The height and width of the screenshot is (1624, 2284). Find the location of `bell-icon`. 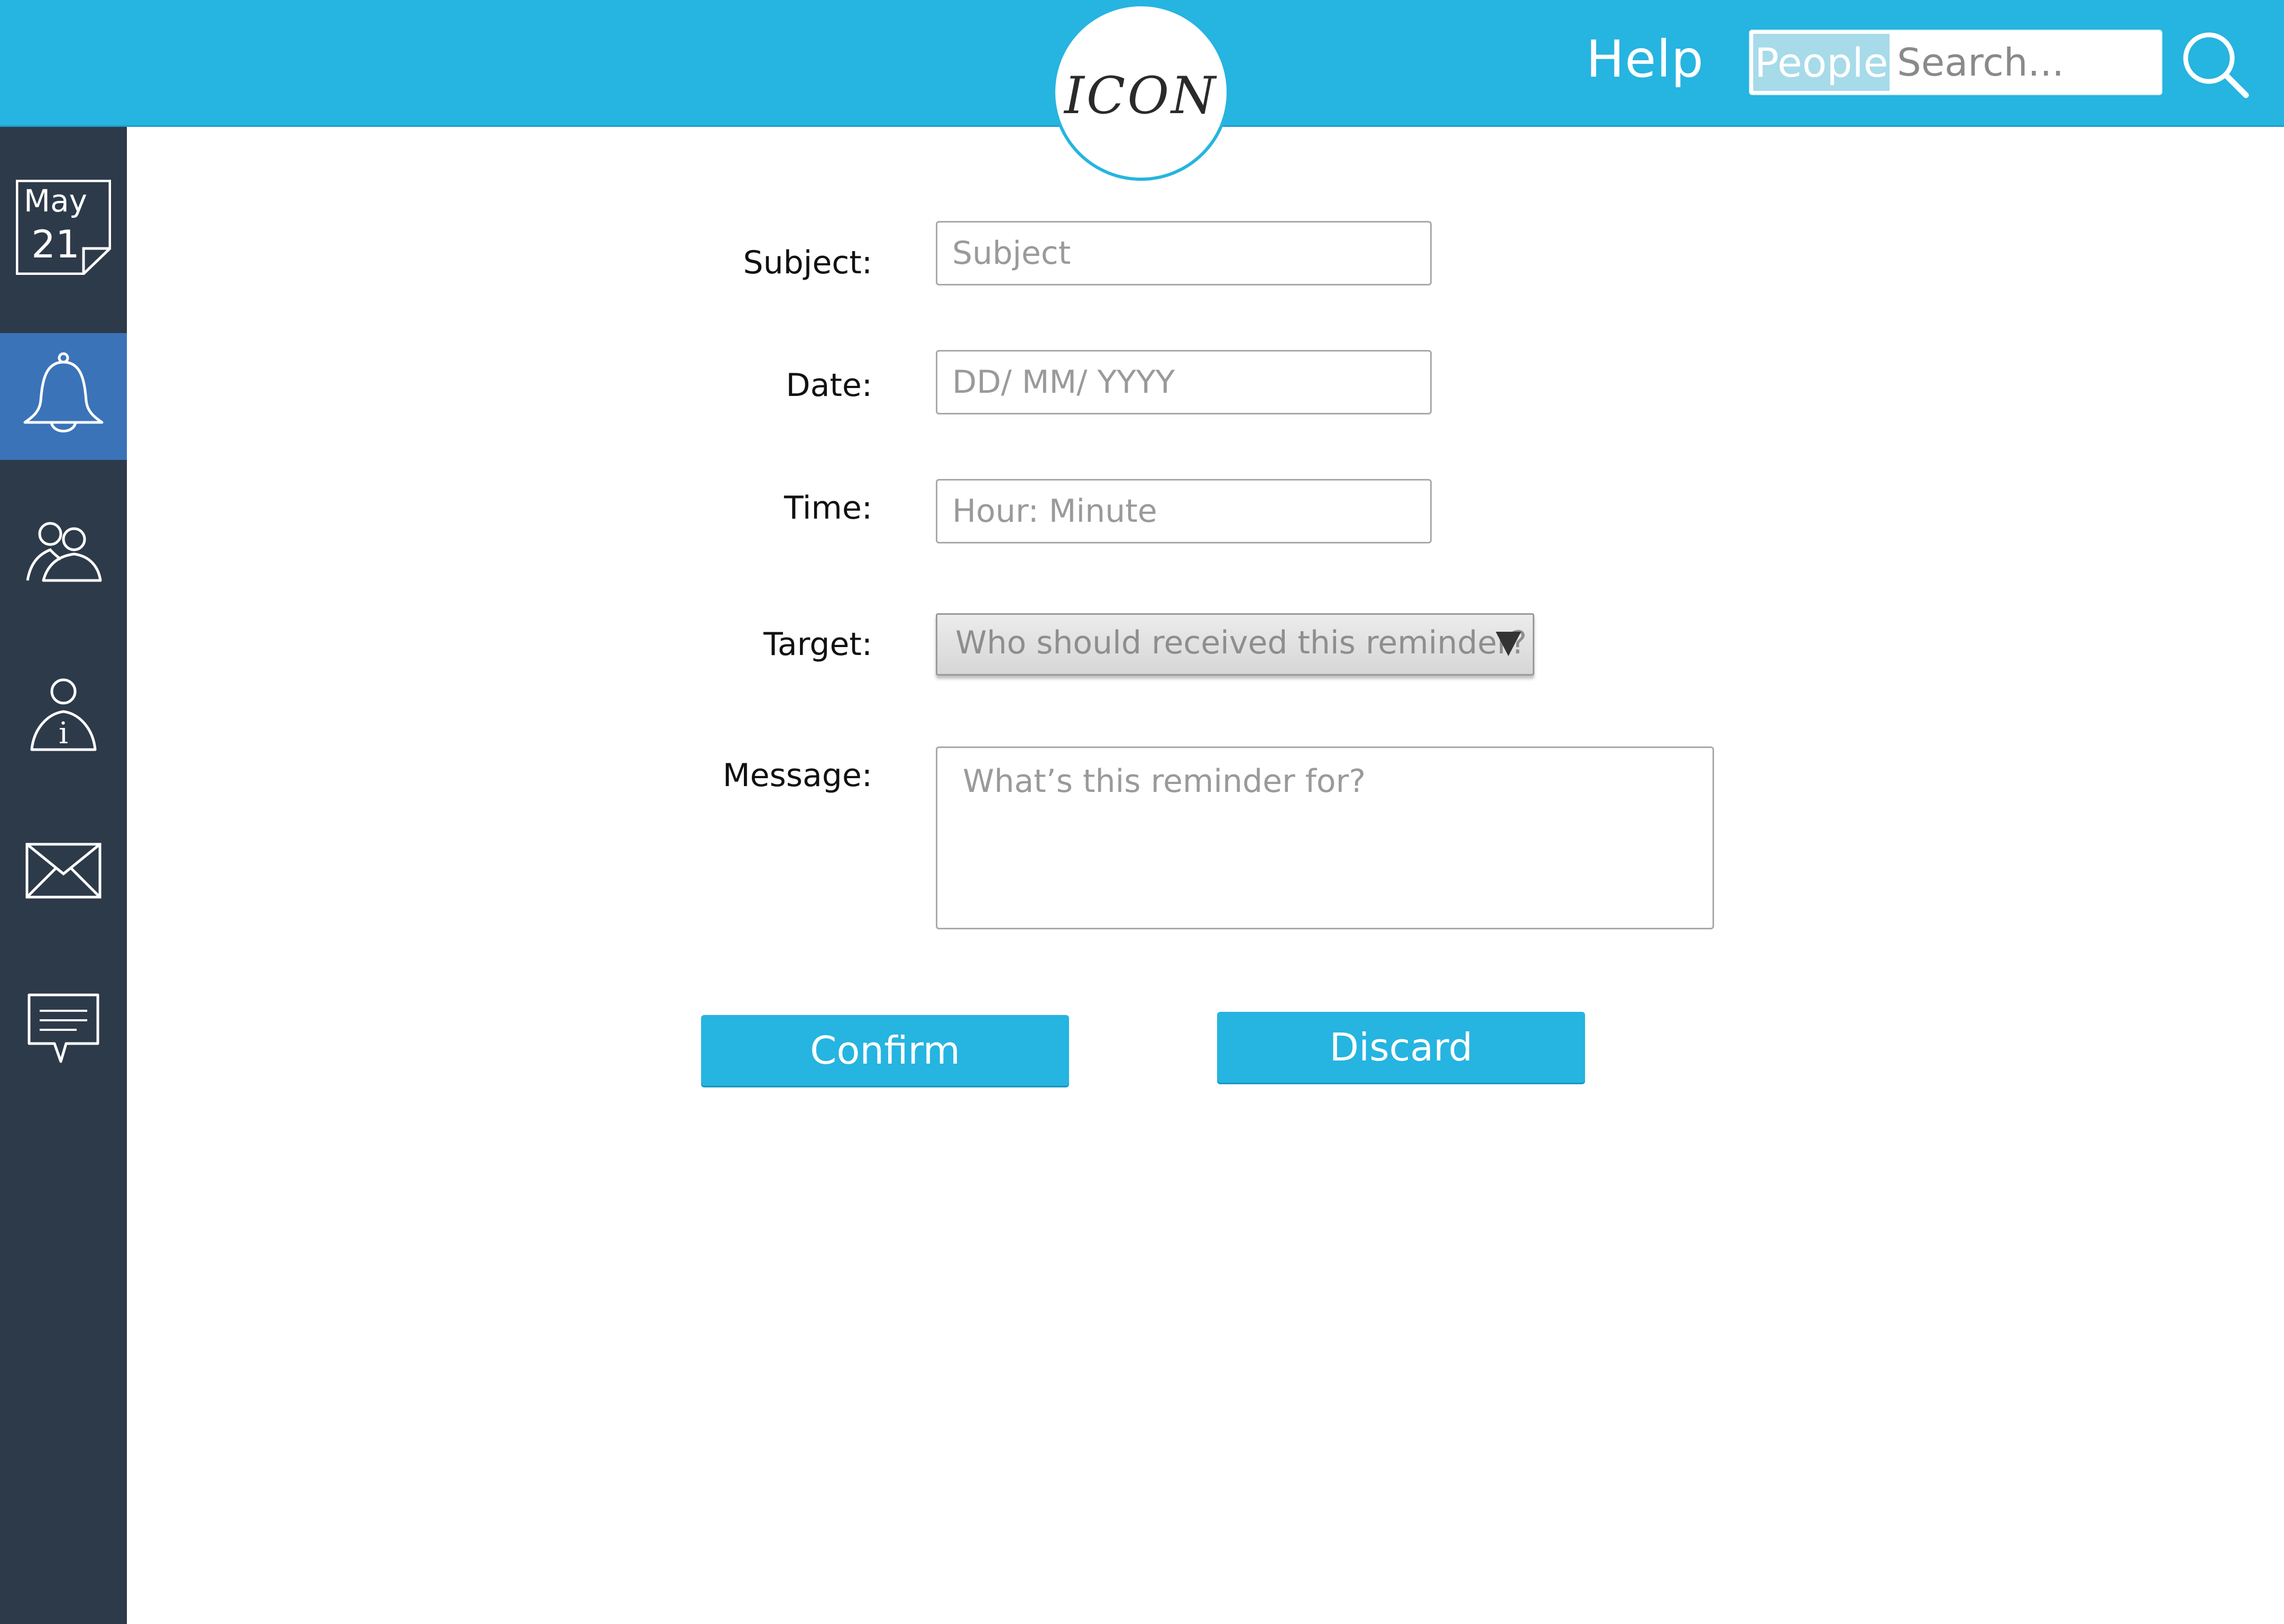

bell-icon is located at coordinates (63, 396).